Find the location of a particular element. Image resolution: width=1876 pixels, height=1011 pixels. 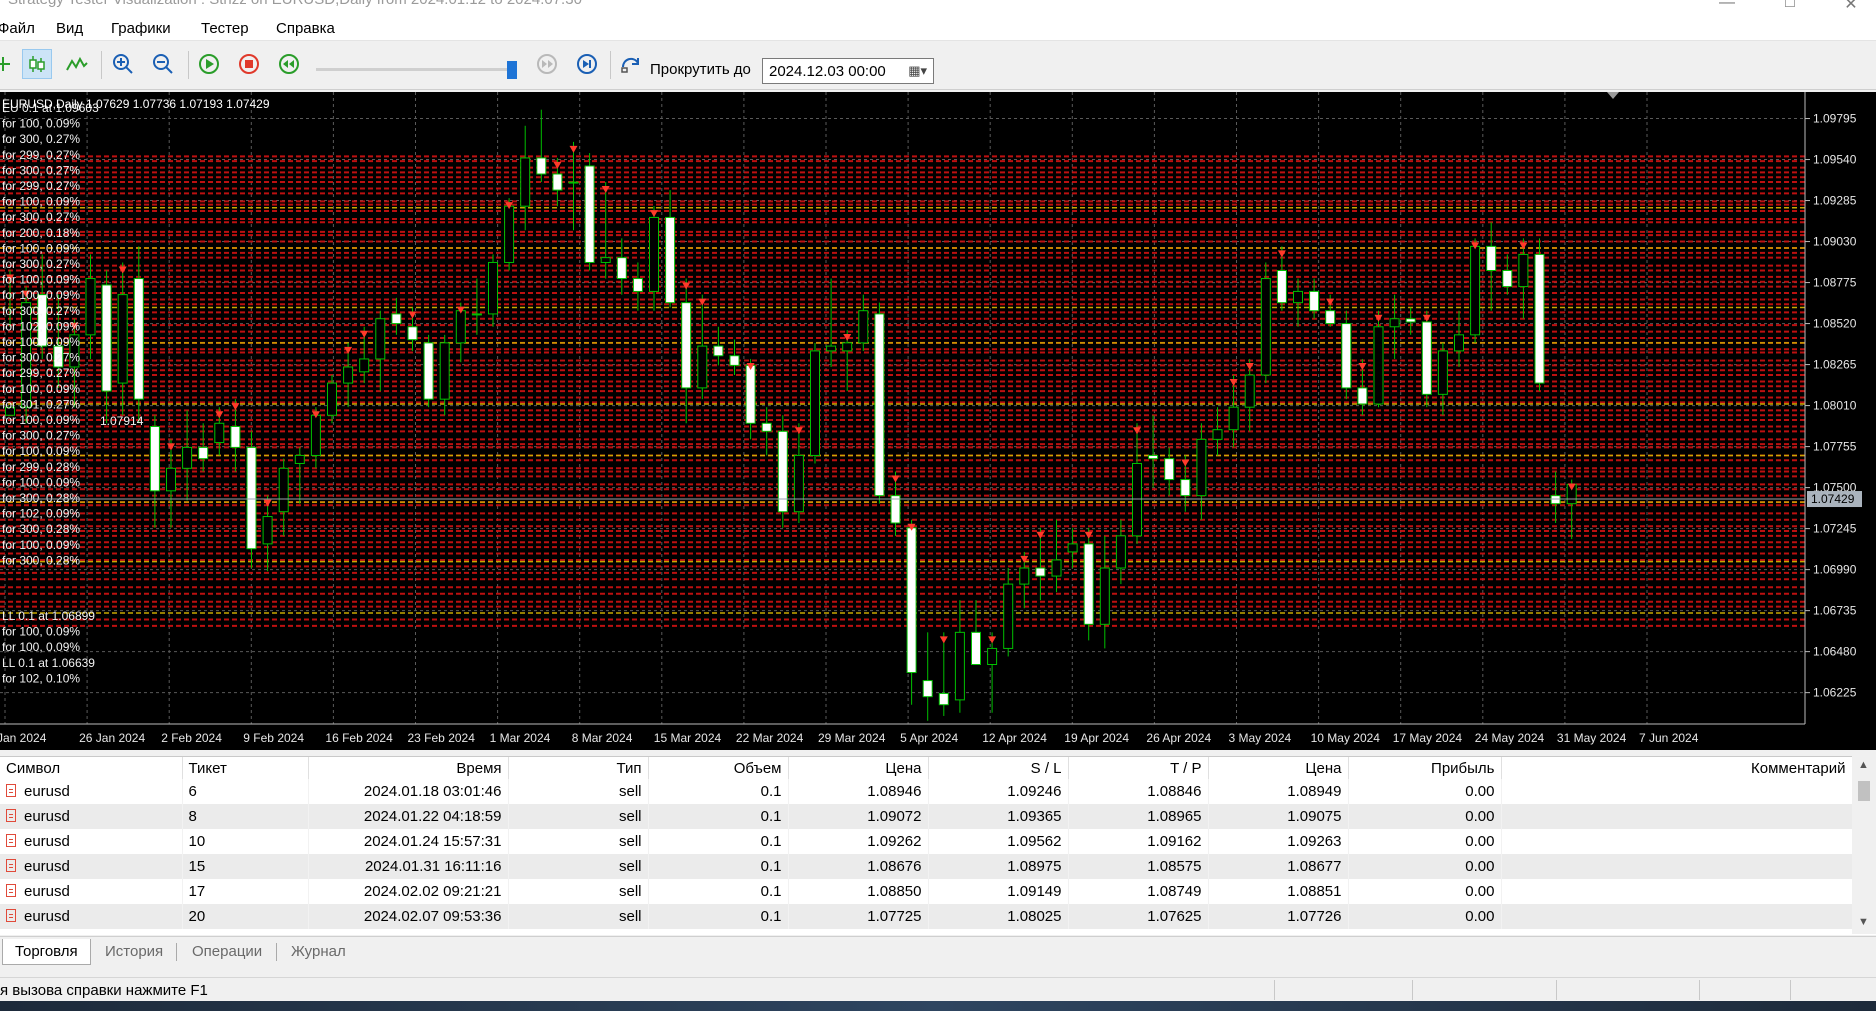

play-icon is located at coordinates (209, 64).